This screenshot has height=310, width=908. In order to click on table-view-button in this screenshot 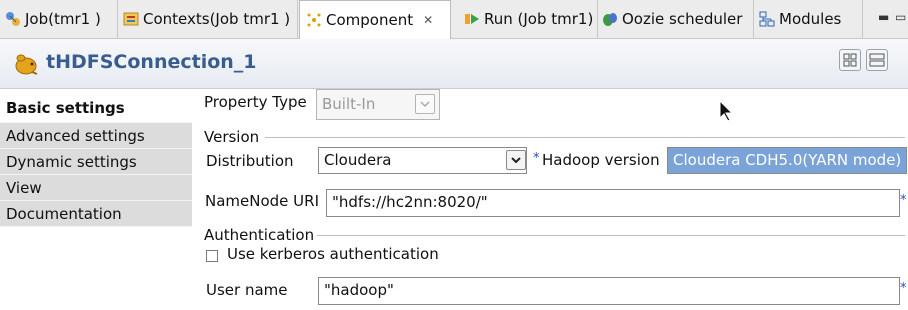, I will do `click(877, 60)`.